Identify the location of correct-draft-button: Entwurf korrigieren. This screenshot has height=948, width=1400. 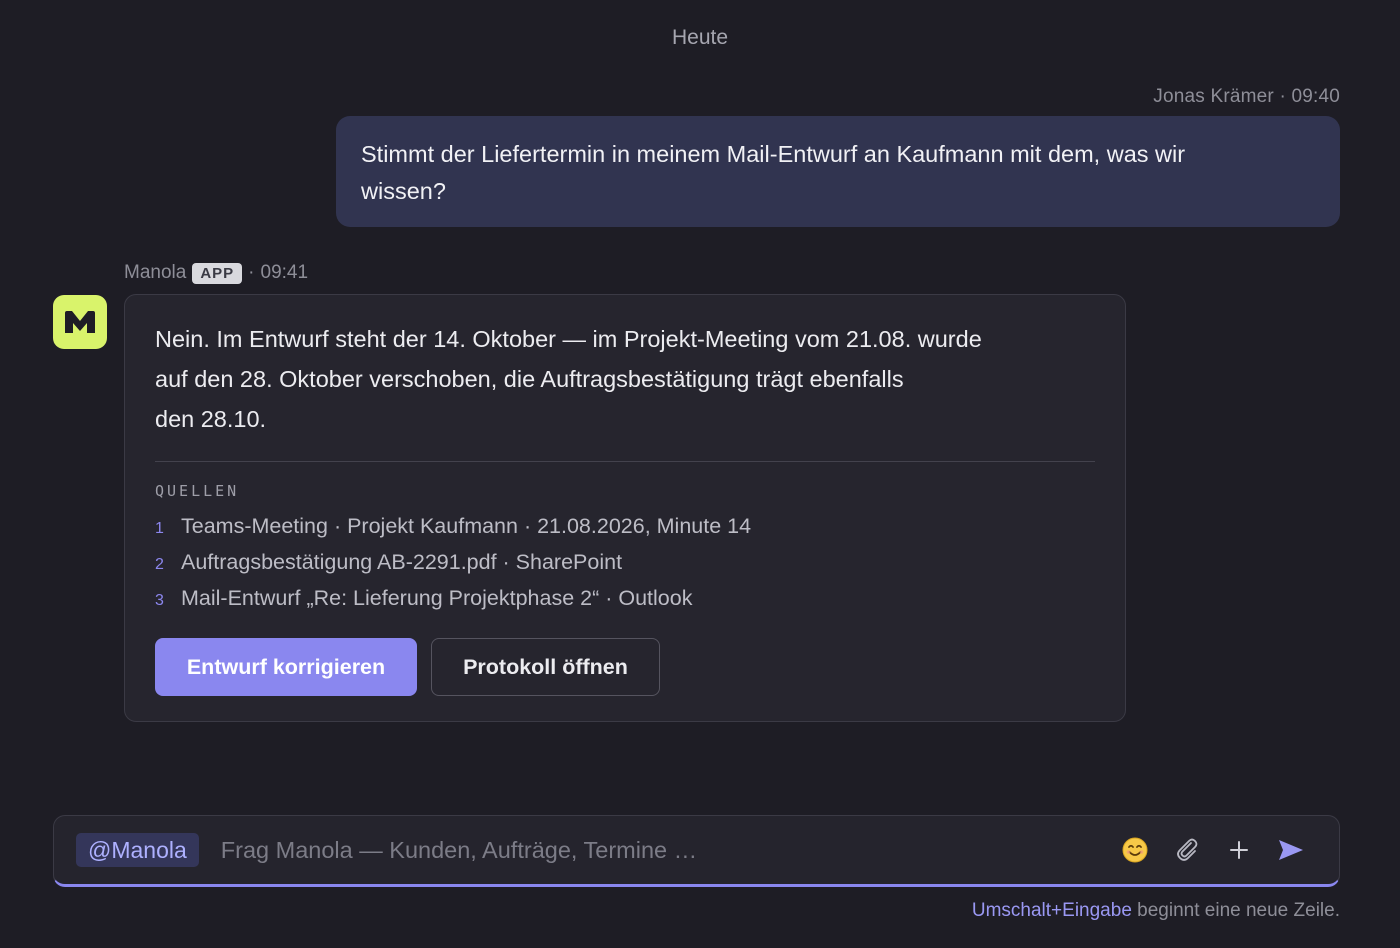
(286, 667).